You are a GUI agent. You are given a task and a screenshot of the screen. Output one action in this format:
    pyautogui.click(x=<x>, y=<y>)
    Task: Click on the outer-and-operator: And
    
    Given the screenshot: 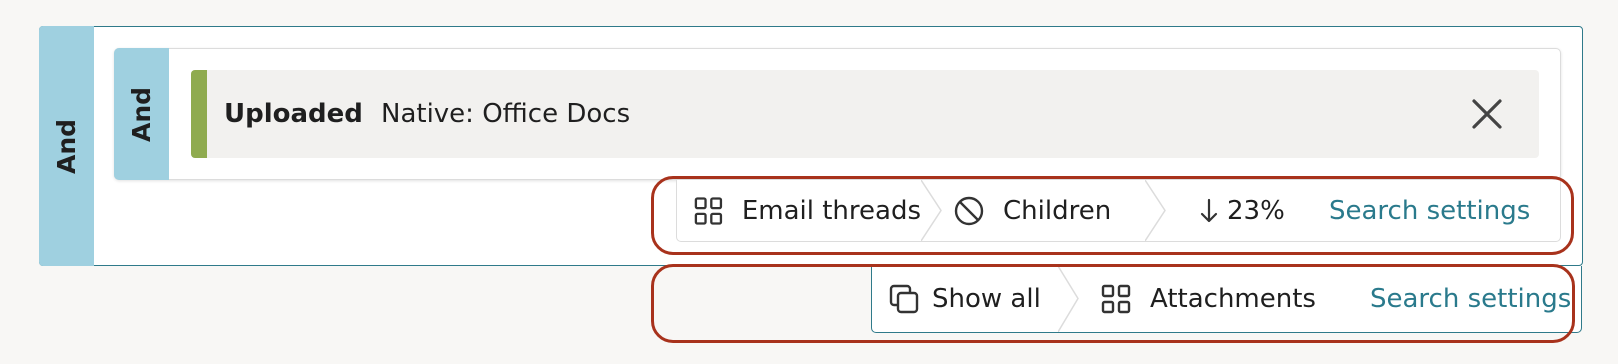 What is the action you would take?
    pyautogui.click(x=66, y=146)
    